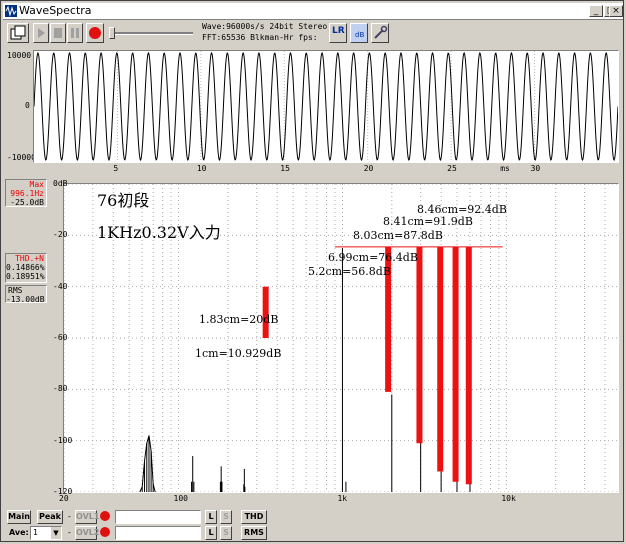 This screenshot has height=544, width=626. I want to click on max-readout: Max 996.1Hz -25.0dB, so click(26, 193).